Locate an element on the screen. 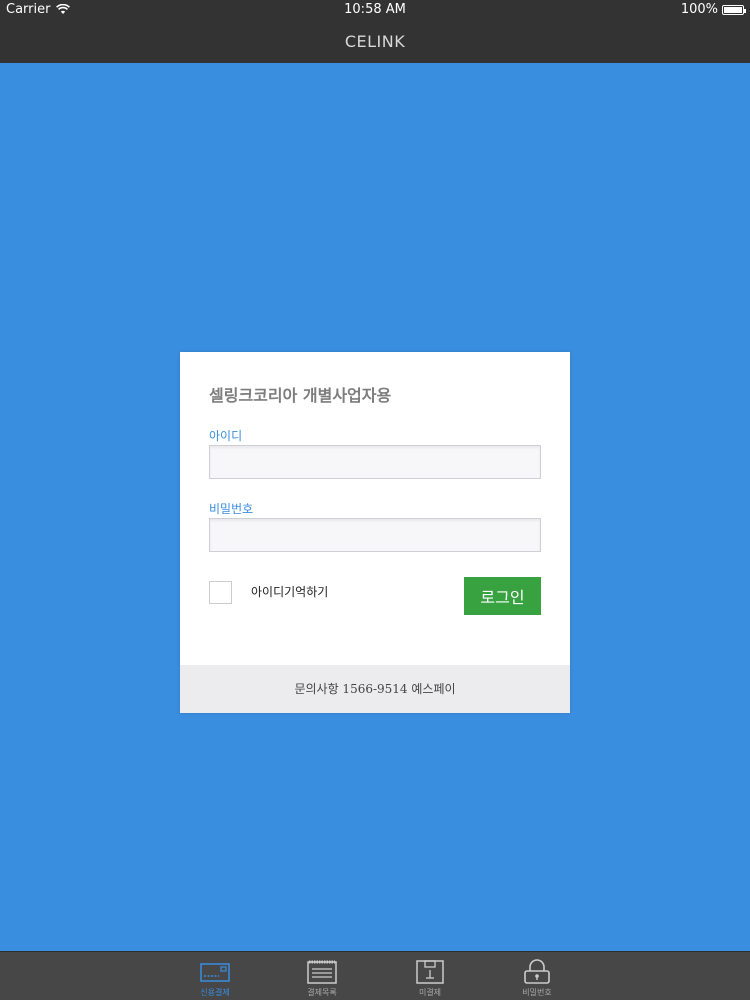 The width and height of the screenshot is (750, 1000). password-label: 비밀번호 is located at coordinates (231, 509).